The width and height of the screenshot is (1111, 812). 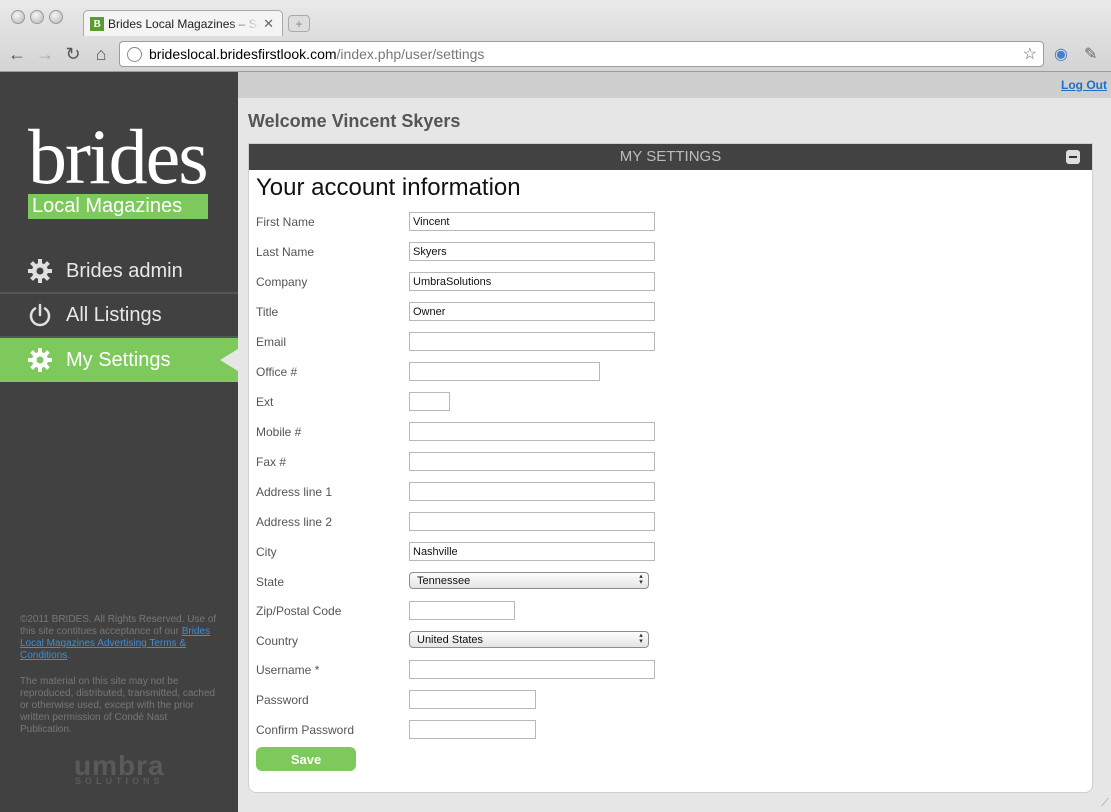 What do you see at coordinates (279, 432) in the screenshot?
I see `field-label: Mobile #` at bounding box center [279, 432].